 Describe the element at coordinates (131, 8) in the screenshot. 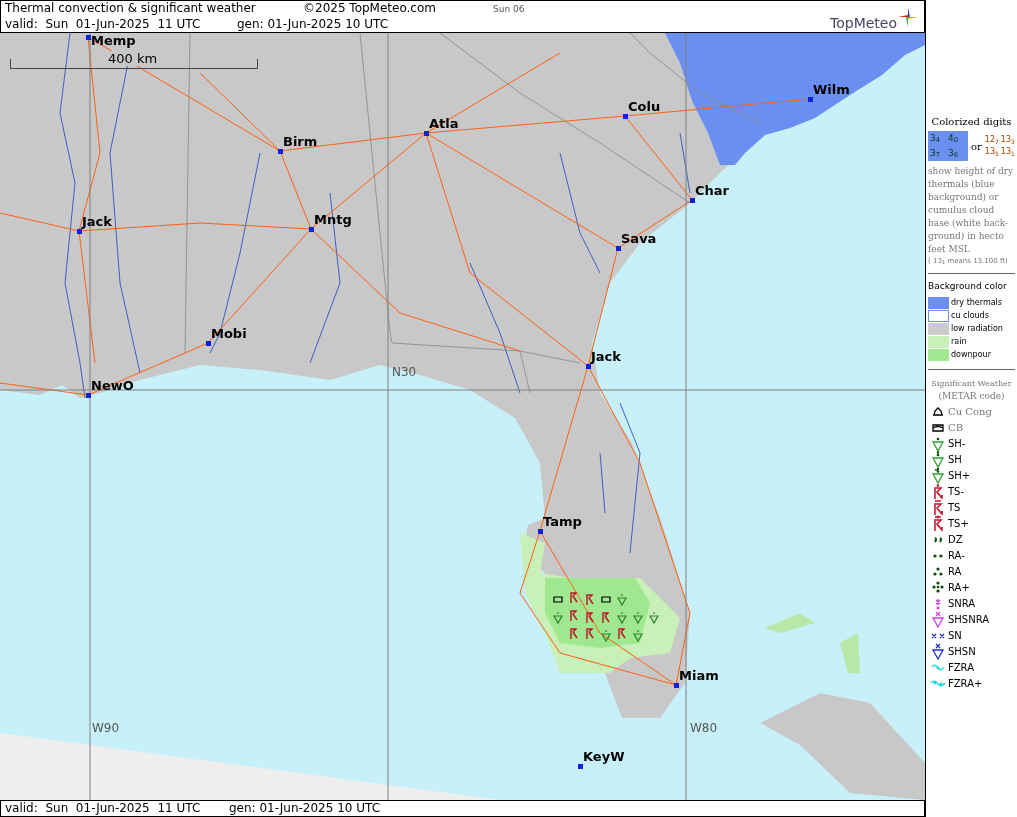

I see `map-title: Thermal convection & significant weather` at that location.